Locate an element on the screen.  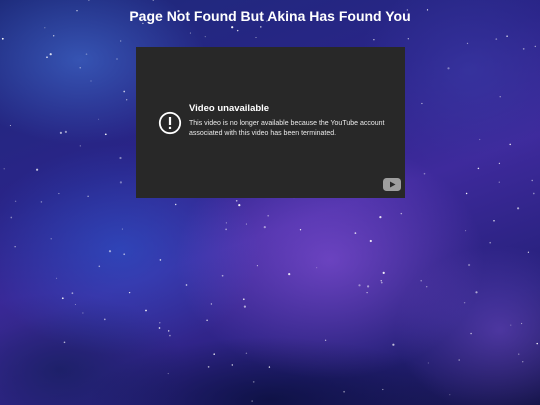
alert-circle-icon is located at coordinates (170, 123).